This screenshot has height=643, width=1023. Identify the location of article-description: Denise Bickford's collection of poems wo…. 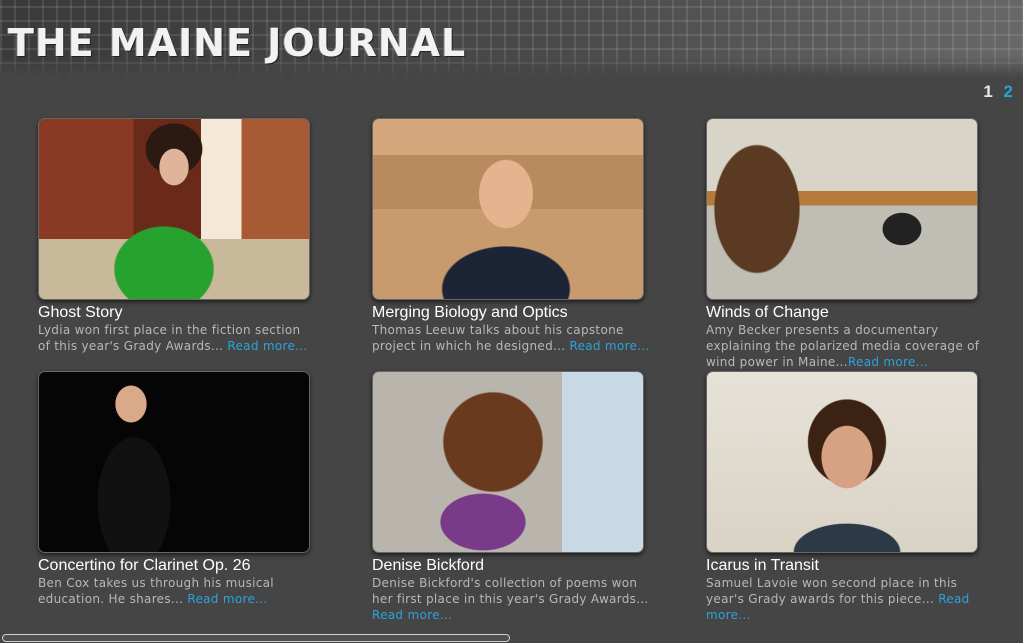
(511, 599).